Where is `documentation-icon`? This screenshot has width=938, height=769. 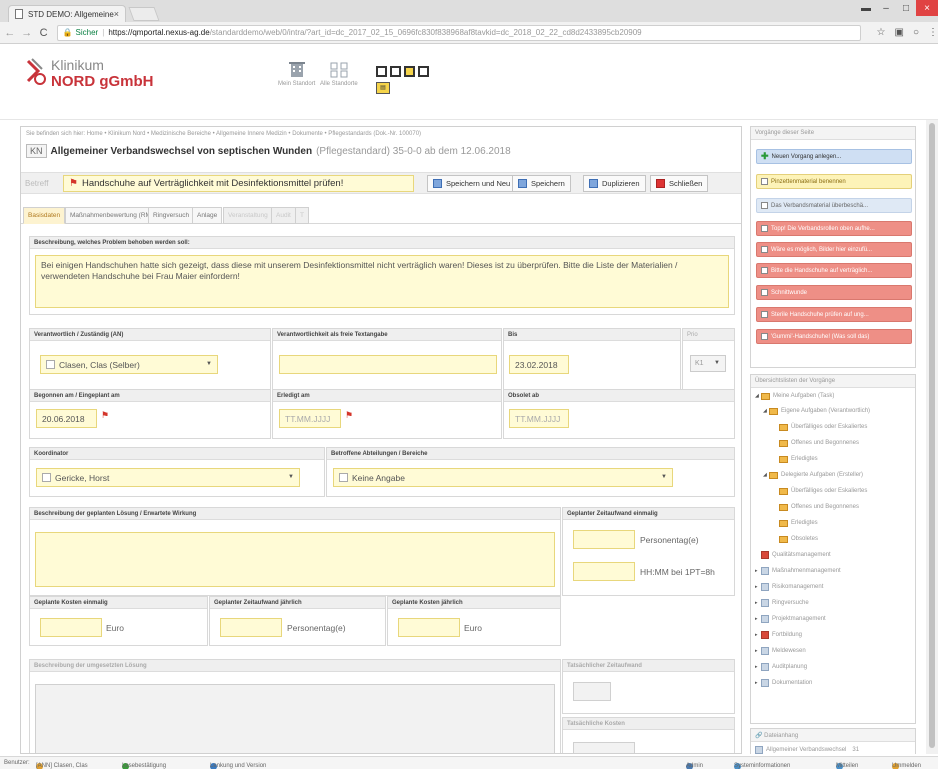
documentation-icon is located at coordinates (765, 683).